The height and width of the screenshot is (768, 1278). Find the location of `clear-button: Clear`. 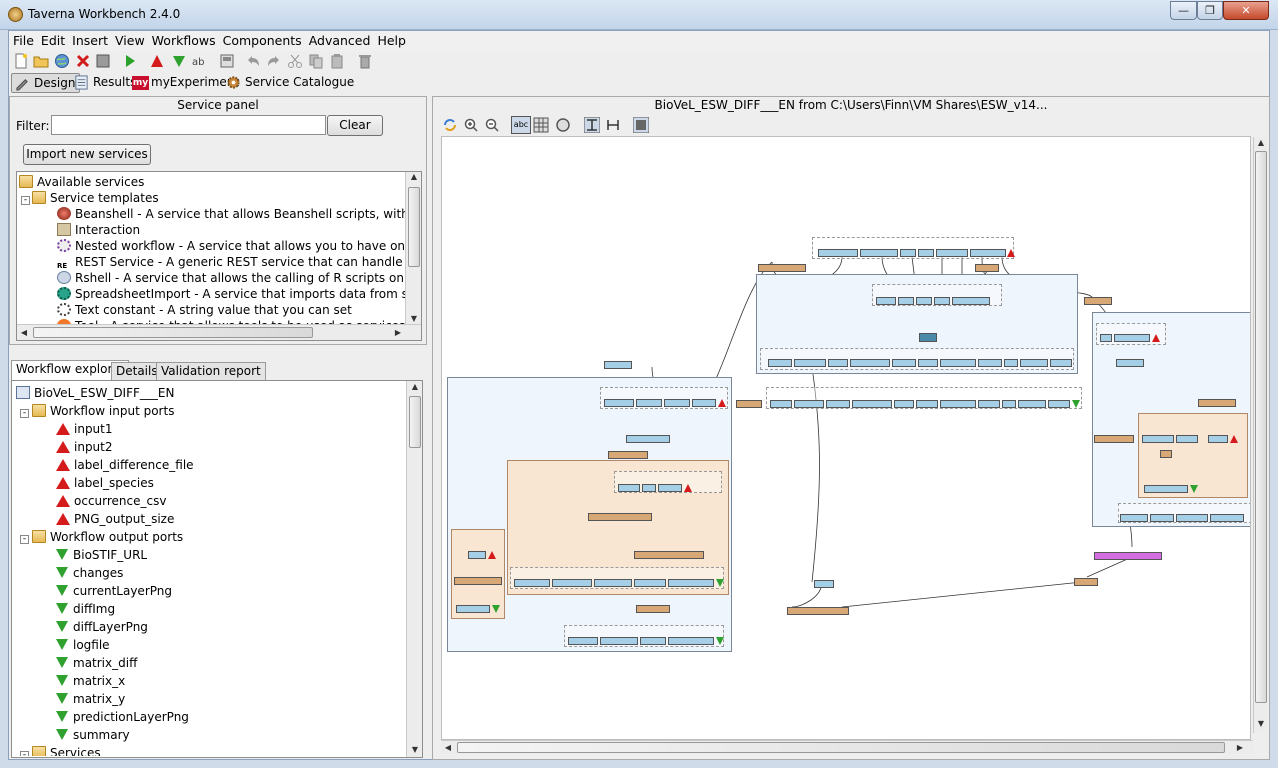

clear-button: Clear is located at coordinates (355, 125).